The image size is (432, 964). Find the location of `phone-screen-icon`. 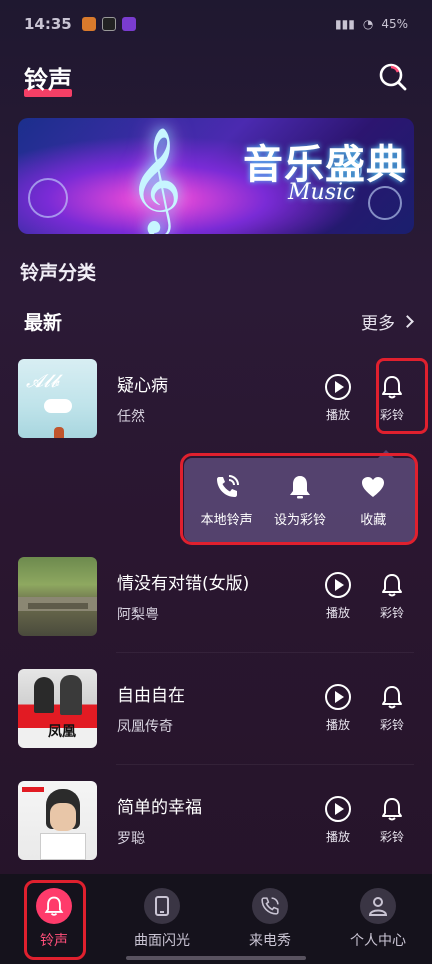

phone-screen-icon is located at coordinates (162, 906).